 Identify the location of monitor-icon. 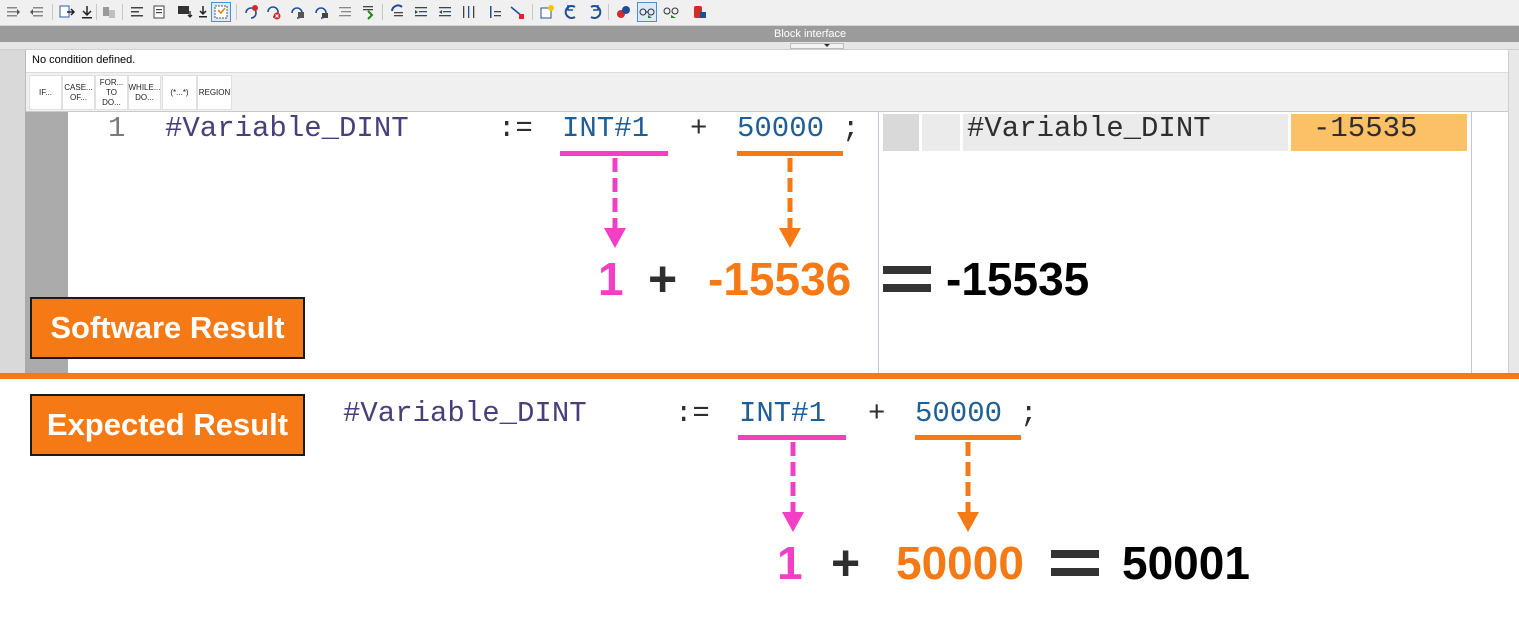
(623, 12).